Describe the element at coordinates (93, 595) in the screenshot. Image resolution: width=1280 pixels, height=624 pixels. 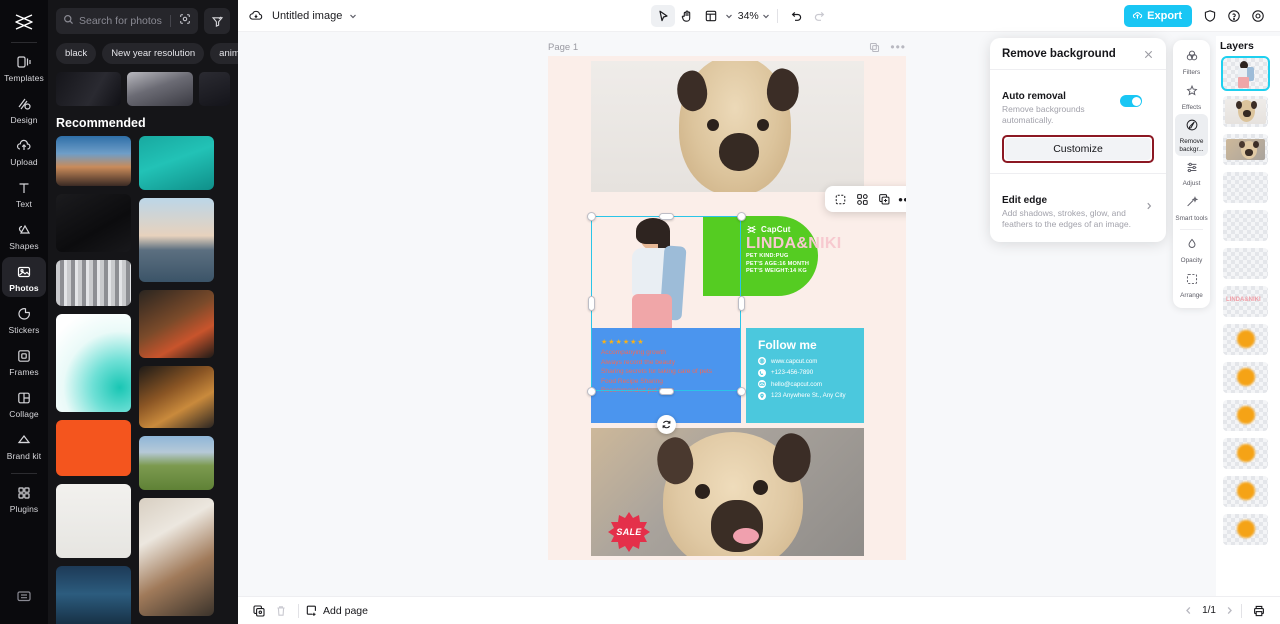
I see `photo-thumb-coast-night` at that location.